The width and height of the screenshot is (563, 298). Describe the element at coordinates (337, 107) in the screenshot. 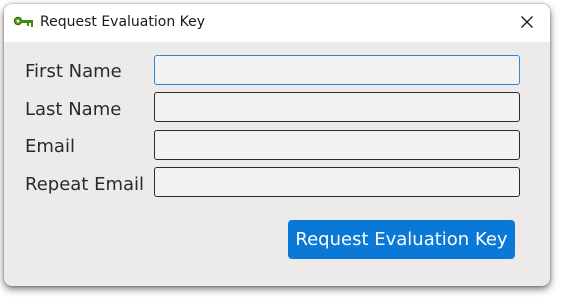

I see `last-name-field` at that location.